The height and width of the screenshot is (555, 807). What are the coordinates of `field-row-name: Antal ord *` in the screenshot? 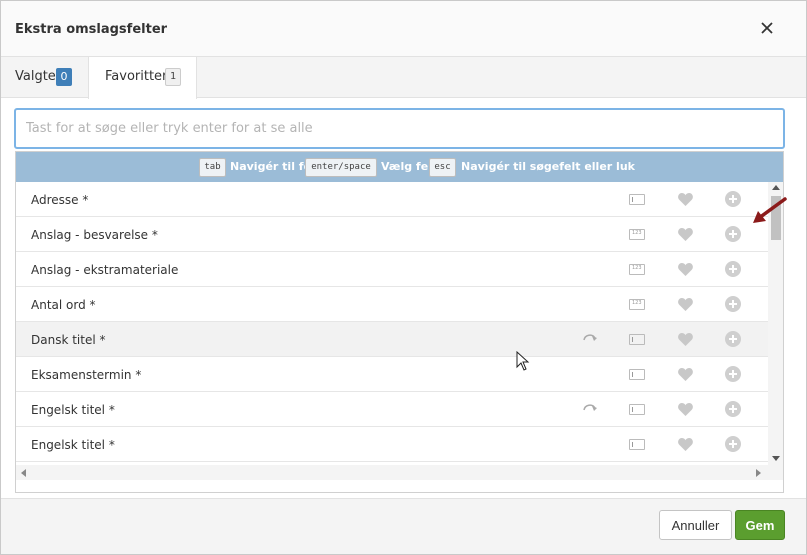 It's located at (63, 305).